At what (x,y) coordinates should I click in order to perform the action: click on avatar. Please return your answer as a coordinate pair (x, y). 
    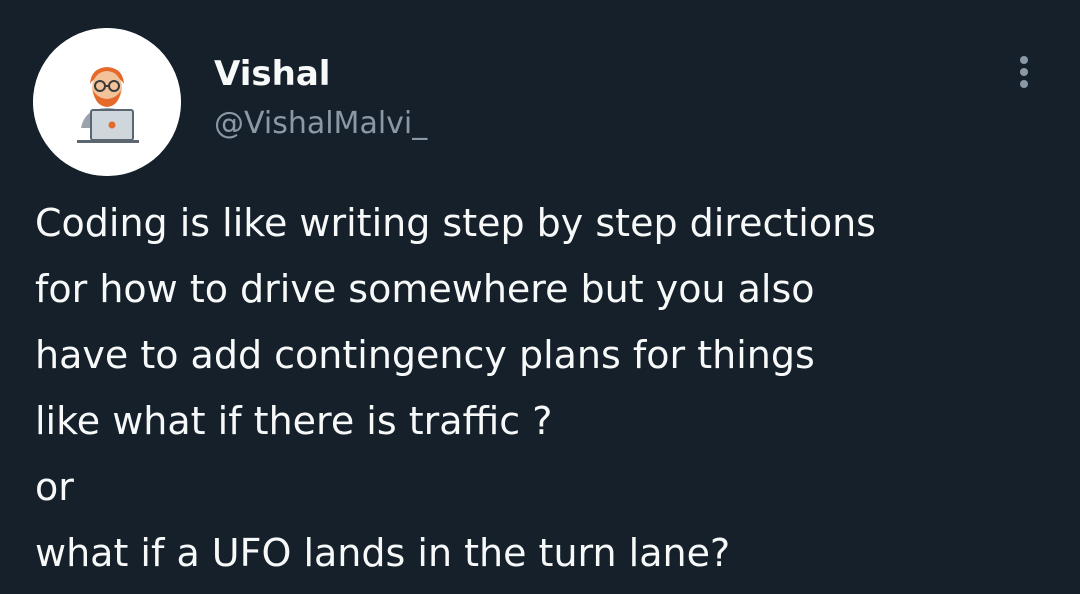
    Looking at the image, I should click on (107, 102).